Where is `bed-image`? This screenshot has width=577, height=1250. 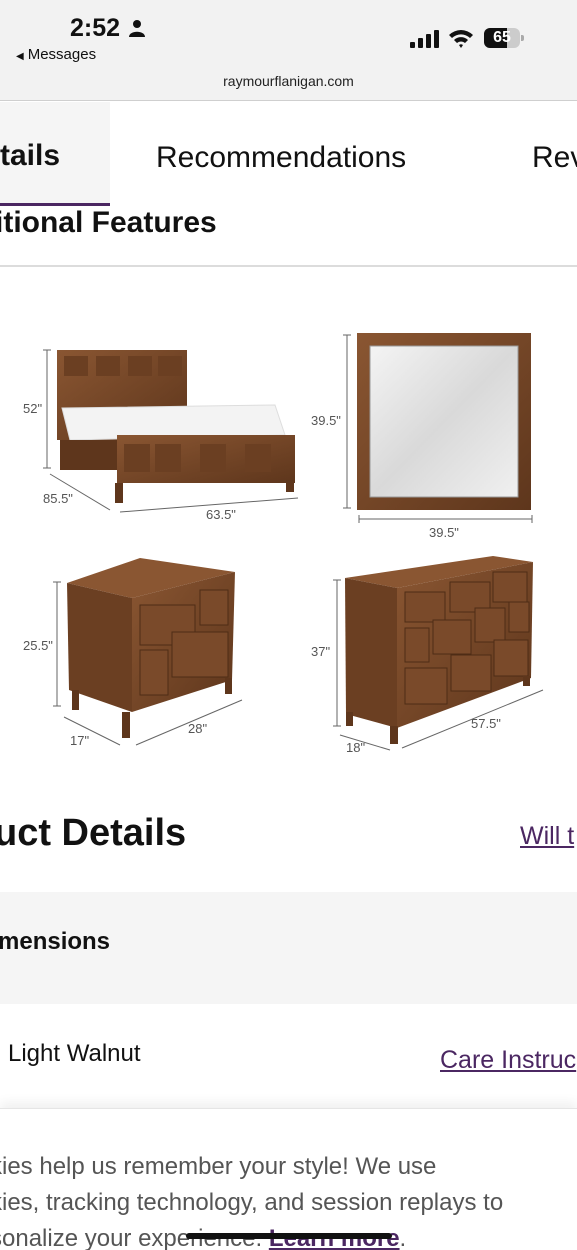 bed-image is located at coordinates (171, 431).